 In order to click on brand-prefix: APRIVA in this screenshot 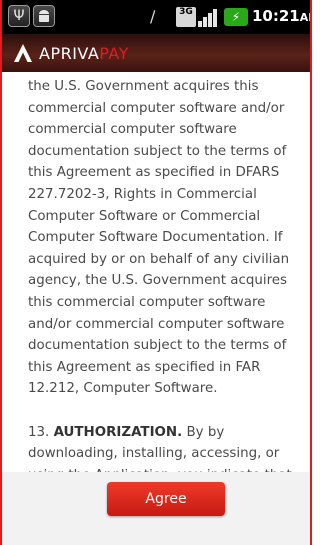, I will do `click(69, 53)`.